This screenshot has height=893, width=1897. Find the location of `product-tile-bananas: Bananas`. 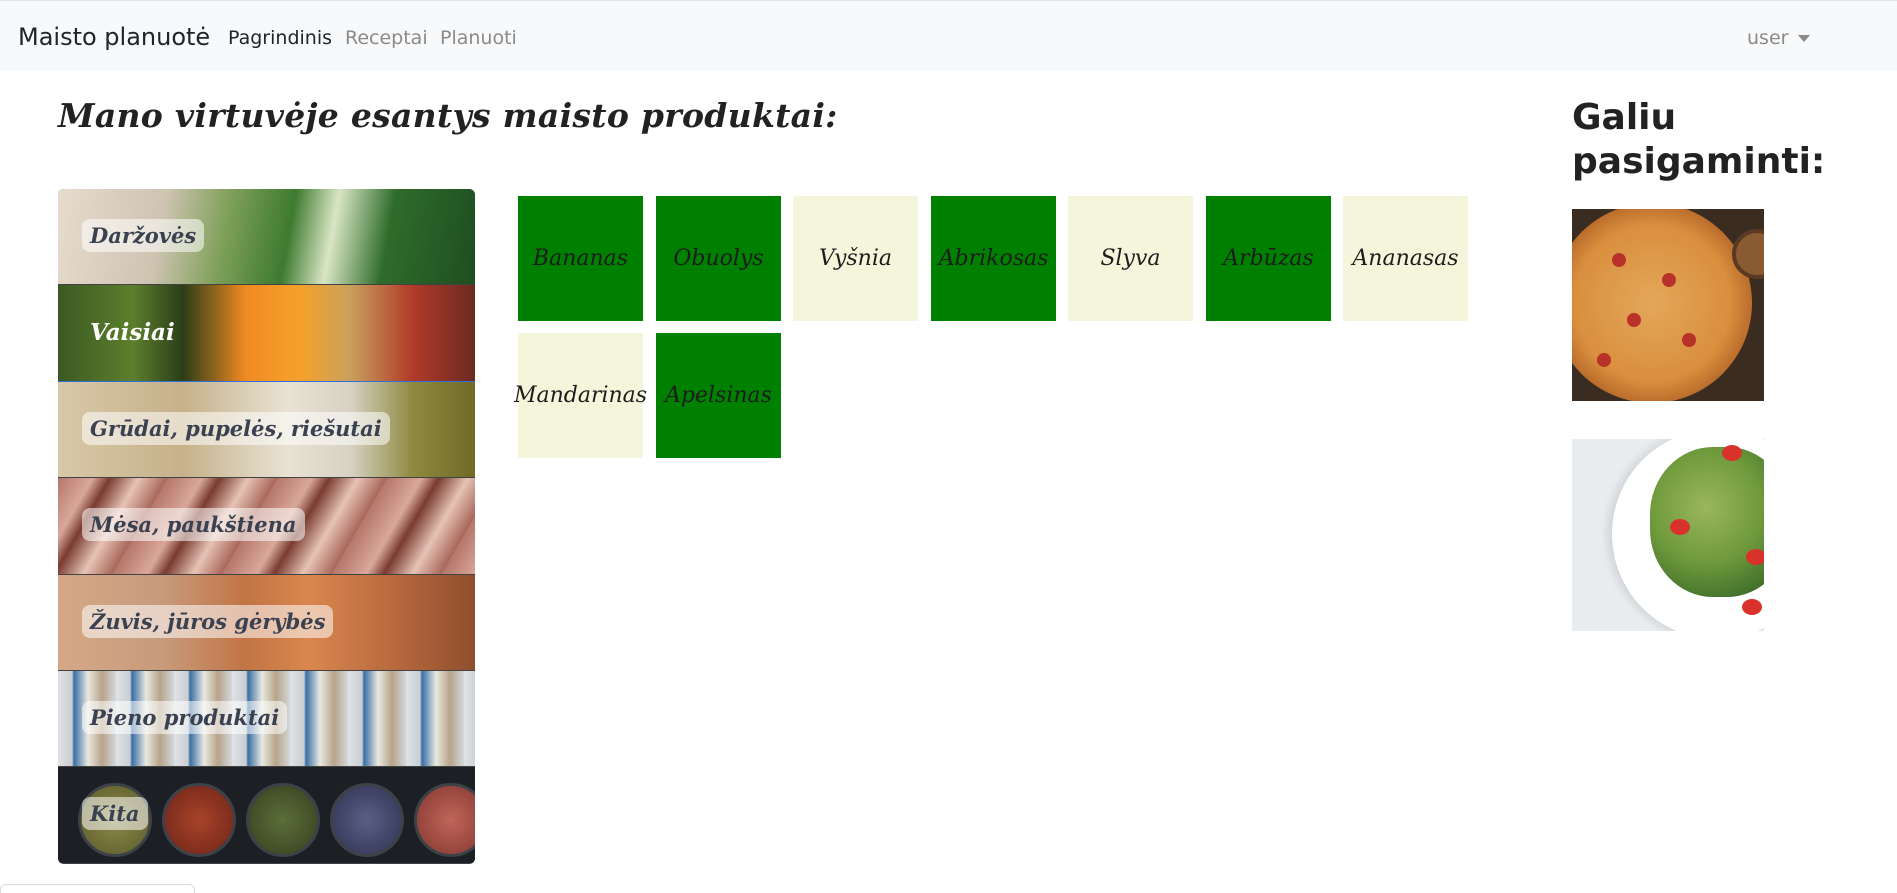

product-tile-bananas: Bananas is located at coordinates (580, 258).